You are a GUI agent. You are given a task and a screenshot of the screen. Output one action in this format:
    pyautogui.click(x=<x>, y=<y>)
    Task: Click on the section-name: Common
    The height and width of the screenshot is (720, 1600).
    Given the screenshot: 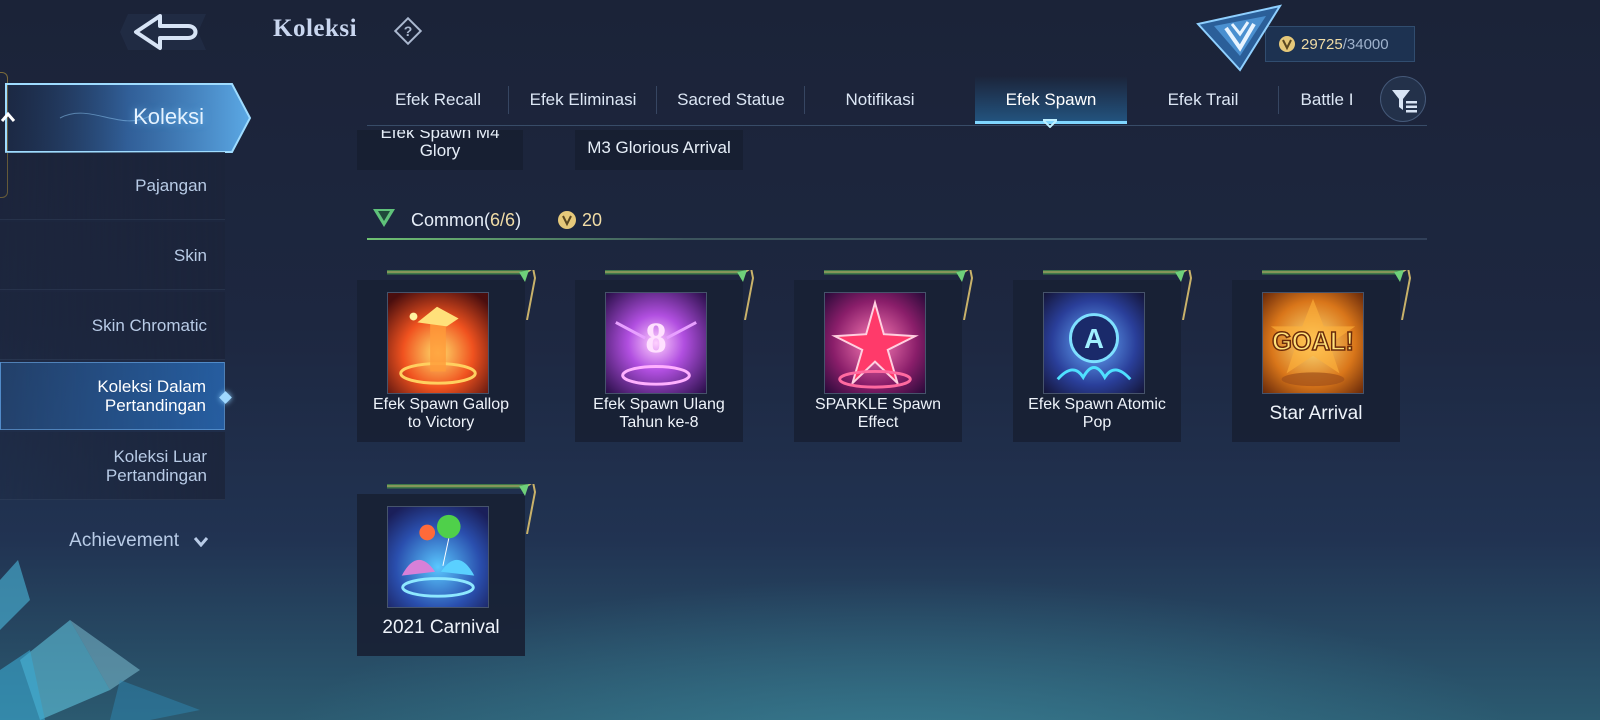 What is the action you would take?
    pyautogui.click(x=448, y=220)
    